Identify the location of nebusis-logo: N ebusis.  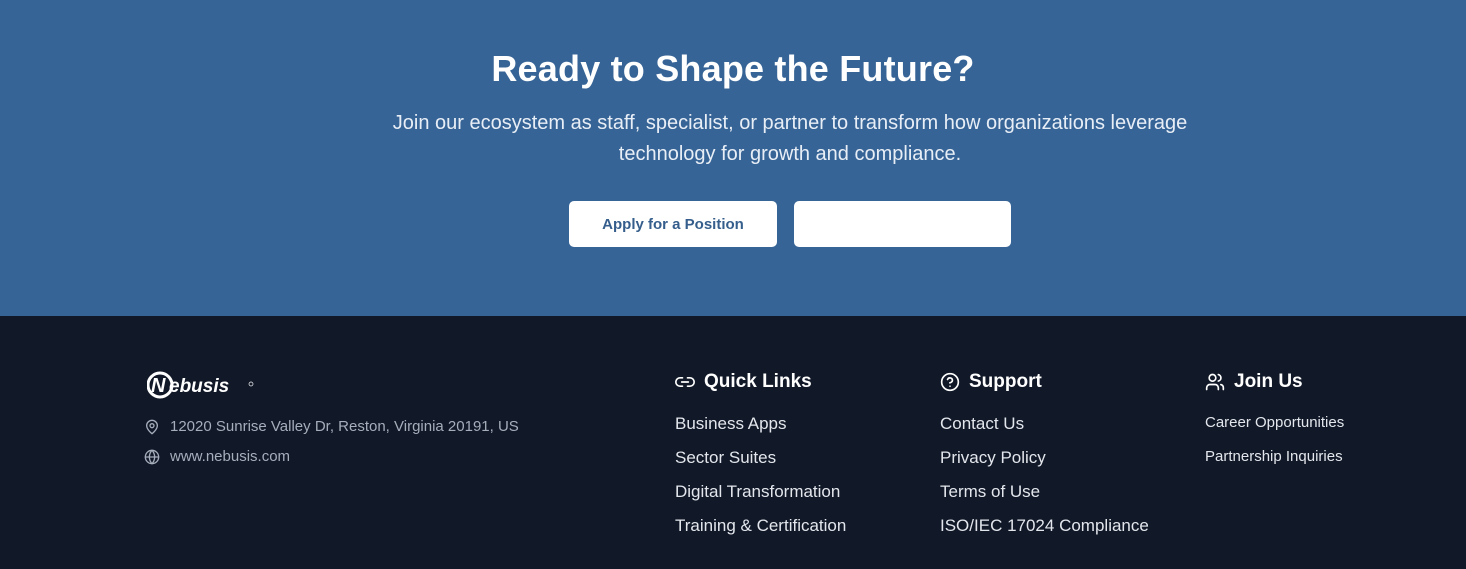
(202, 385).